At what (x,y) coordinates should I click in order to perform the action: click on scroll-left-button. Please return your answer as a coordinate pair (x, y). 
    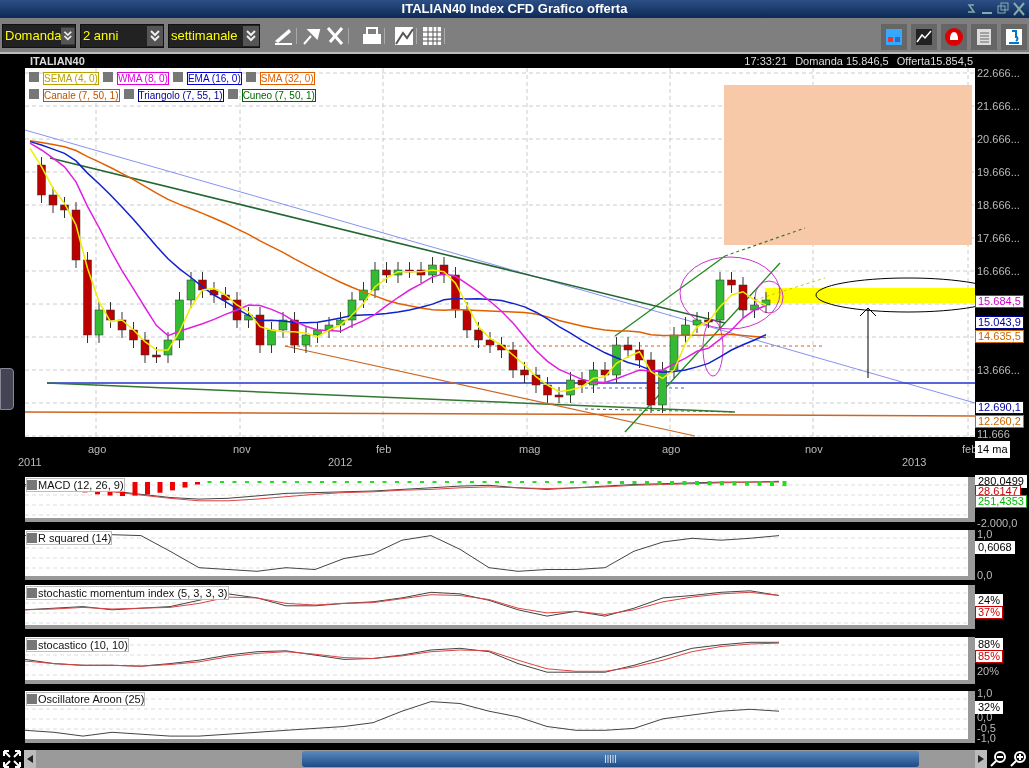
    Looking at the image, I should click on (30, 759).